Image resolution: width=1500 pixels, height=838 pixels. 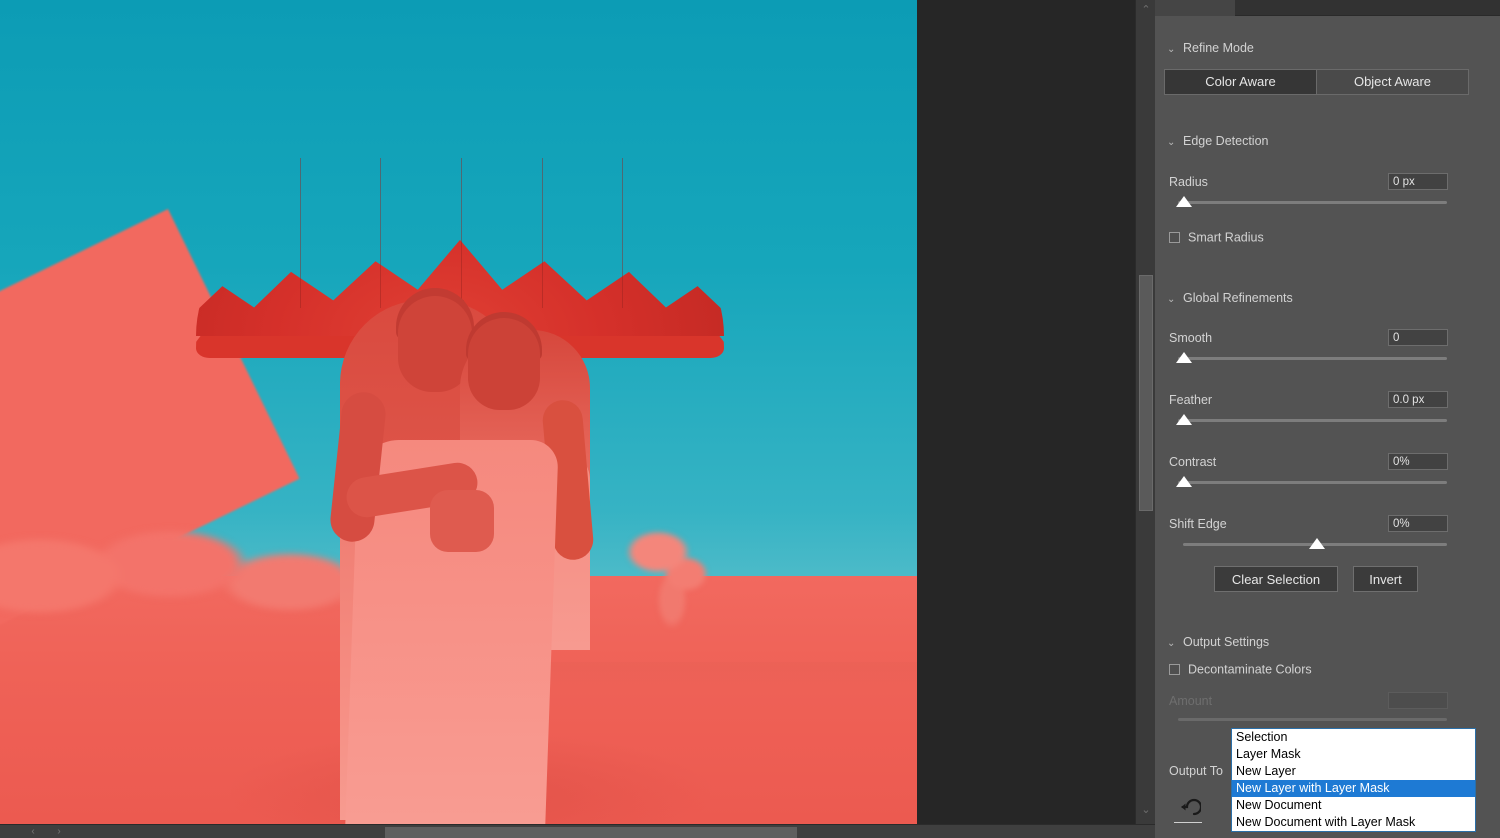 What do you see at coordinates (1353, 754) in the screenshot?
I see `dropdown-option-layer-mask: Layer Mask` at bounding box center [1353, 754].